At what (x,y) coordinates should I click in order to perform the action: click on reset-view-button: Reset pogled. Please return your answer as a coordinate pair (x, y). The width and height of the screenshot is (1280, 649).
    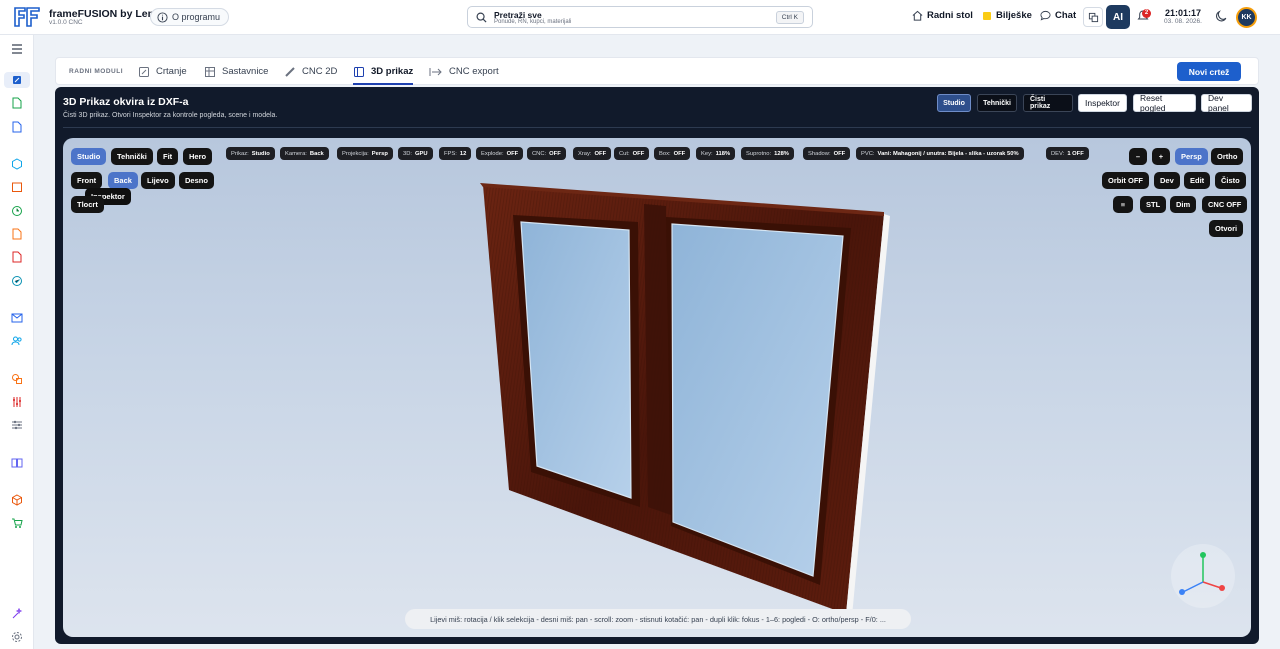
    Looking at the image, I should click on (1164, 103).